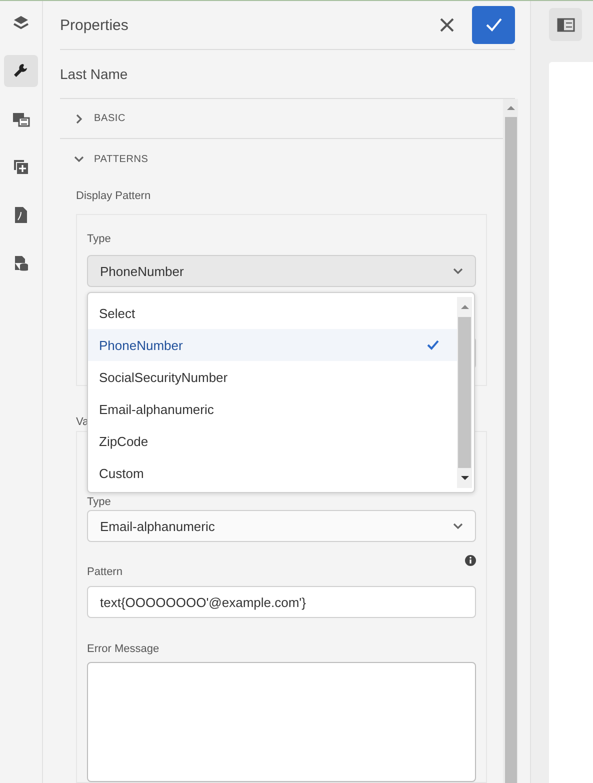  Describe the element at coordinates (281, 602) in the screenshot. I see `pattern-input: text{OOOOOOOO'@example.com'}` at that location.